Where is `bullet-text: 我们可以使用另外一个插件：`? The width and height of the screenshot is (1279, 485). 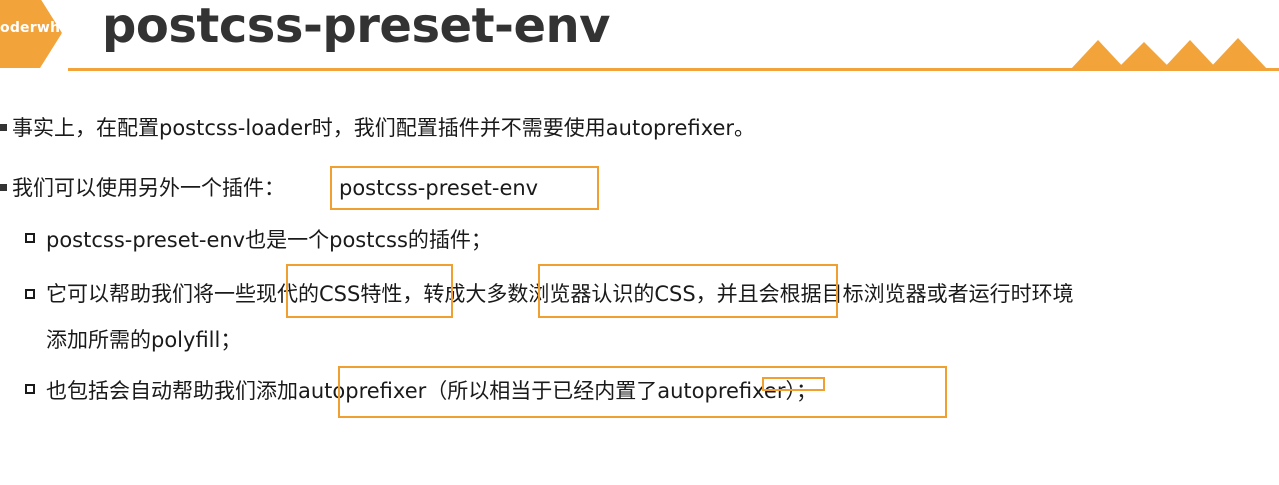
bullet-text: 我们可以使用另外一个插件： is located at coordinates (148, 188).